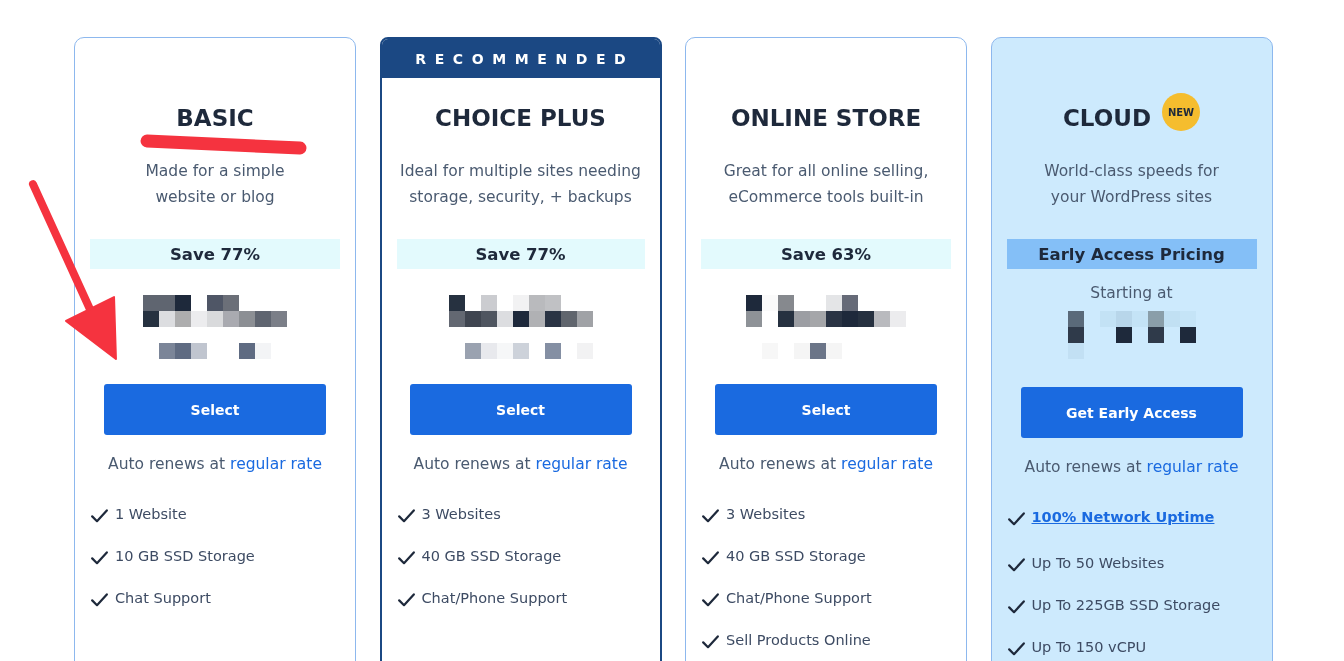 This screenshot has width=1344, height=661. Describe the element at coordinates (1123, 517) in the screenshot. I see `feature-link: 100% Network Uptime` at that location.